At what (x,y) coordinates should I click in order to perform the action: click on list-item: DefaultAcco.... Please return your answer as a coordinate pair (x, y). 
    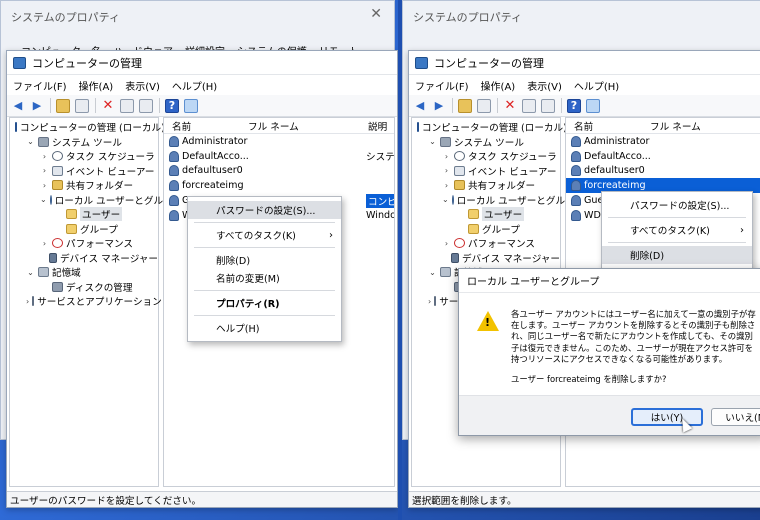
    Looking at the image, I should click on (663, 156).